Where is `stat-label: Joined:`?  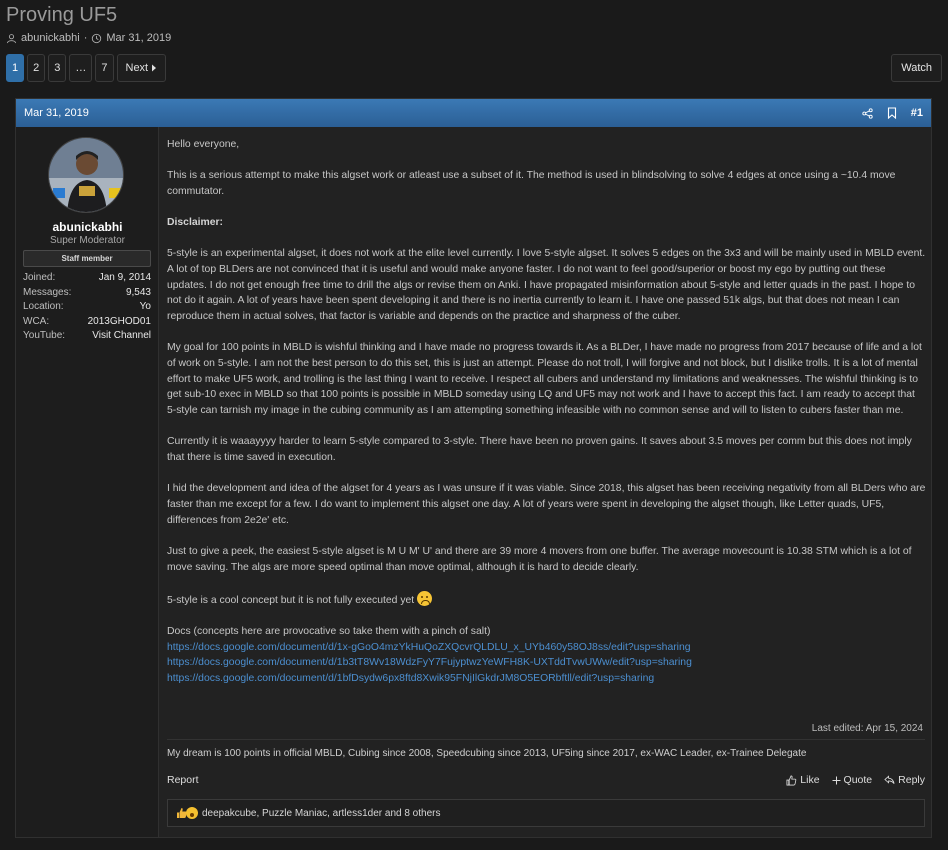
stat-label: Joined: is located at coordinates (39, 277).